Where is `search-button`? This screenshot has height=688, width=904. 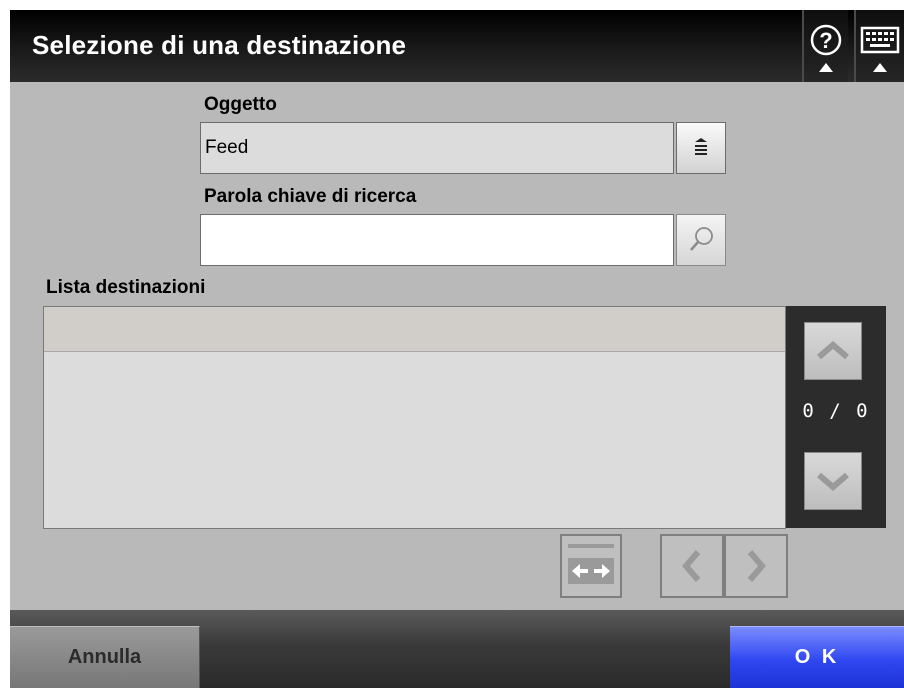
search-button is located at coordinates (701, 240).